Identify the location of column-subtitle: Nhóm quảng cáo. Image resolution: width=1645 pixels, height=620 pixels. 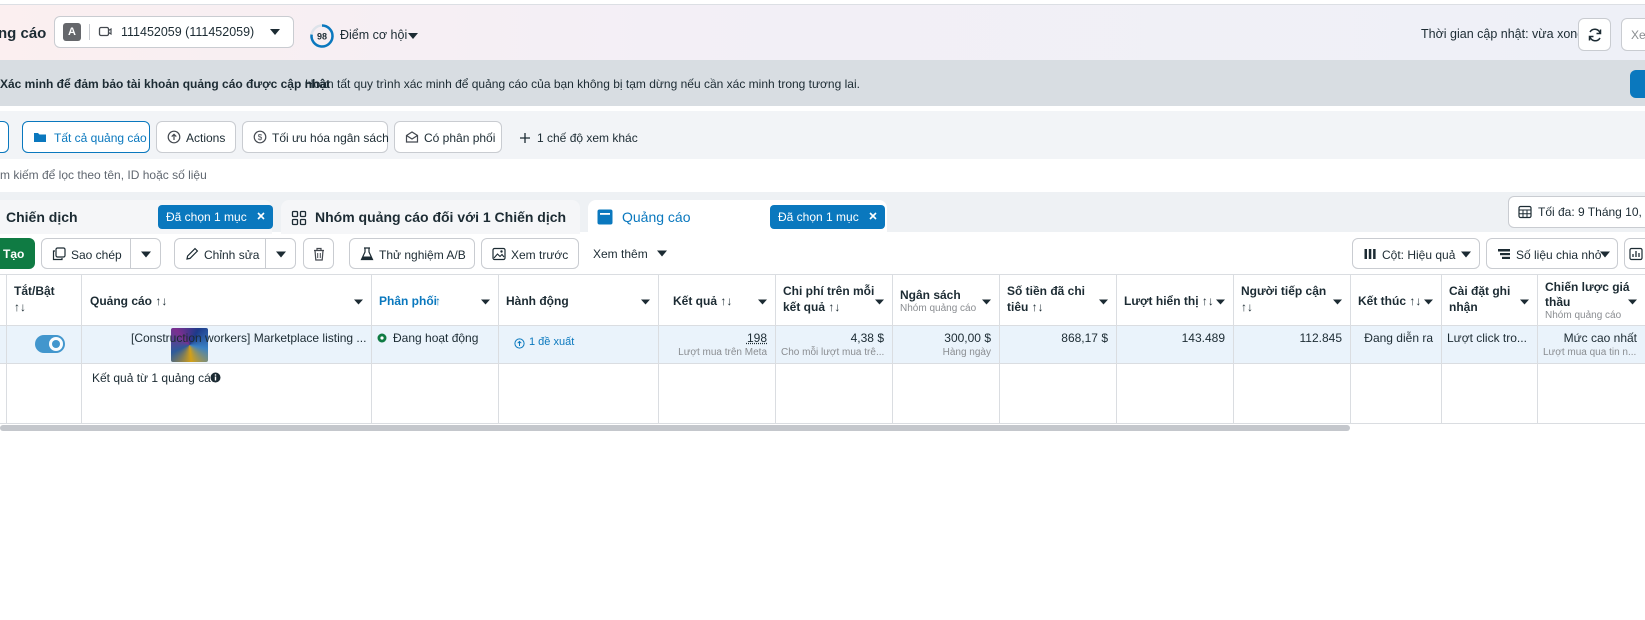
(938, 308).